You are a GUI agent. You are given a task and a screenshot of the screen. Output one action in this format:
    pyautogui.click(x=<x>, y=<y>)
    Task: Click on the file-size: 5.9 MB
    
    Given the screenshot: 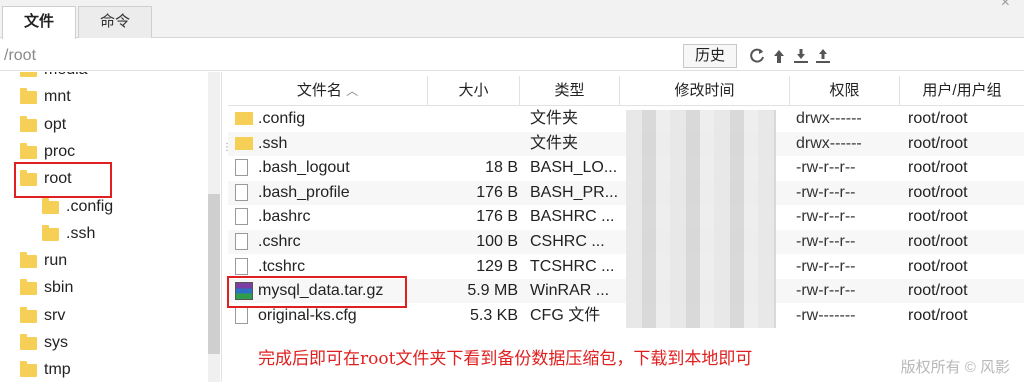 What is the action you would take?
    pyautogui.click(x=492, y=291)
    